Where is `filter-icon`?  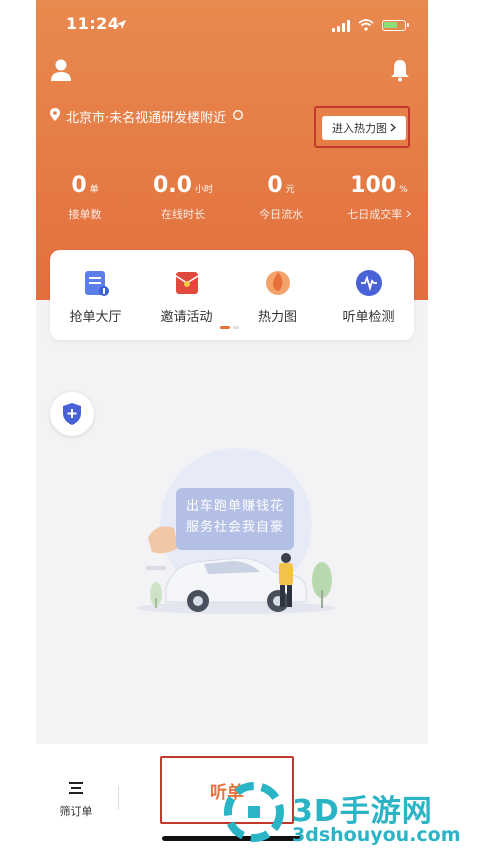
filter-icon is located at coordinates (76, 788).